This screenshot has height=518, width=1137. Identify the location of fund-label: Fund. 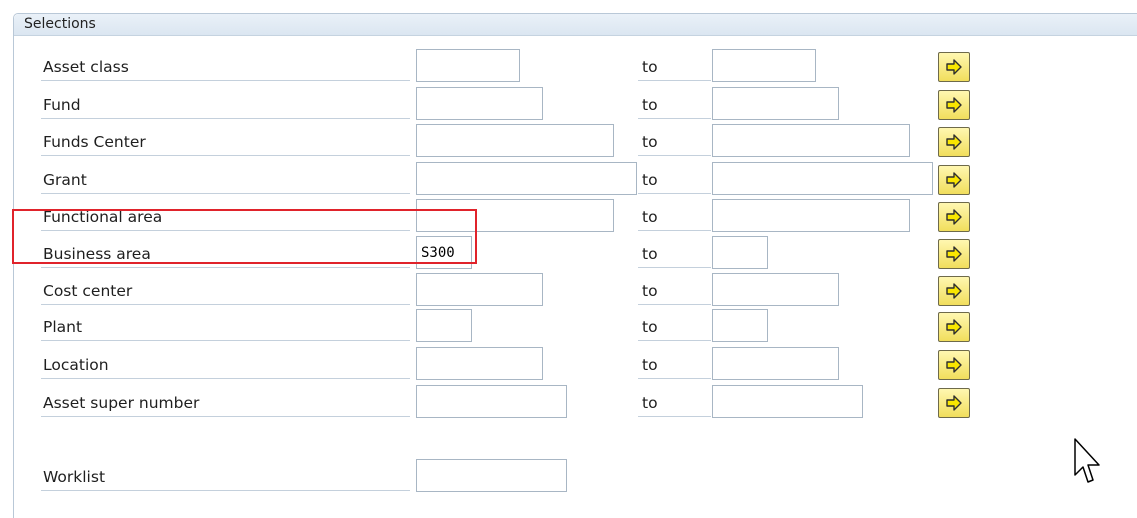
(62, 105).